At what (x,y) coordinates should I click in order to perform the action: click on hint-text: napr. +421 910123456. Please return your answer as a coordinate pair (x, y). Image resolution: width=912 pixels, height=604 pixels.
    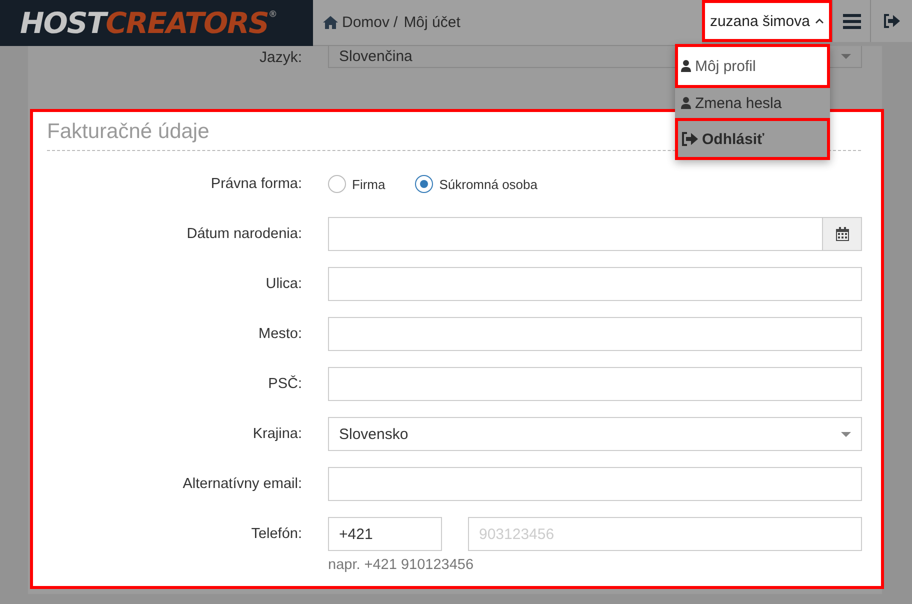
    Looking at the image, I should click on (401, 565).